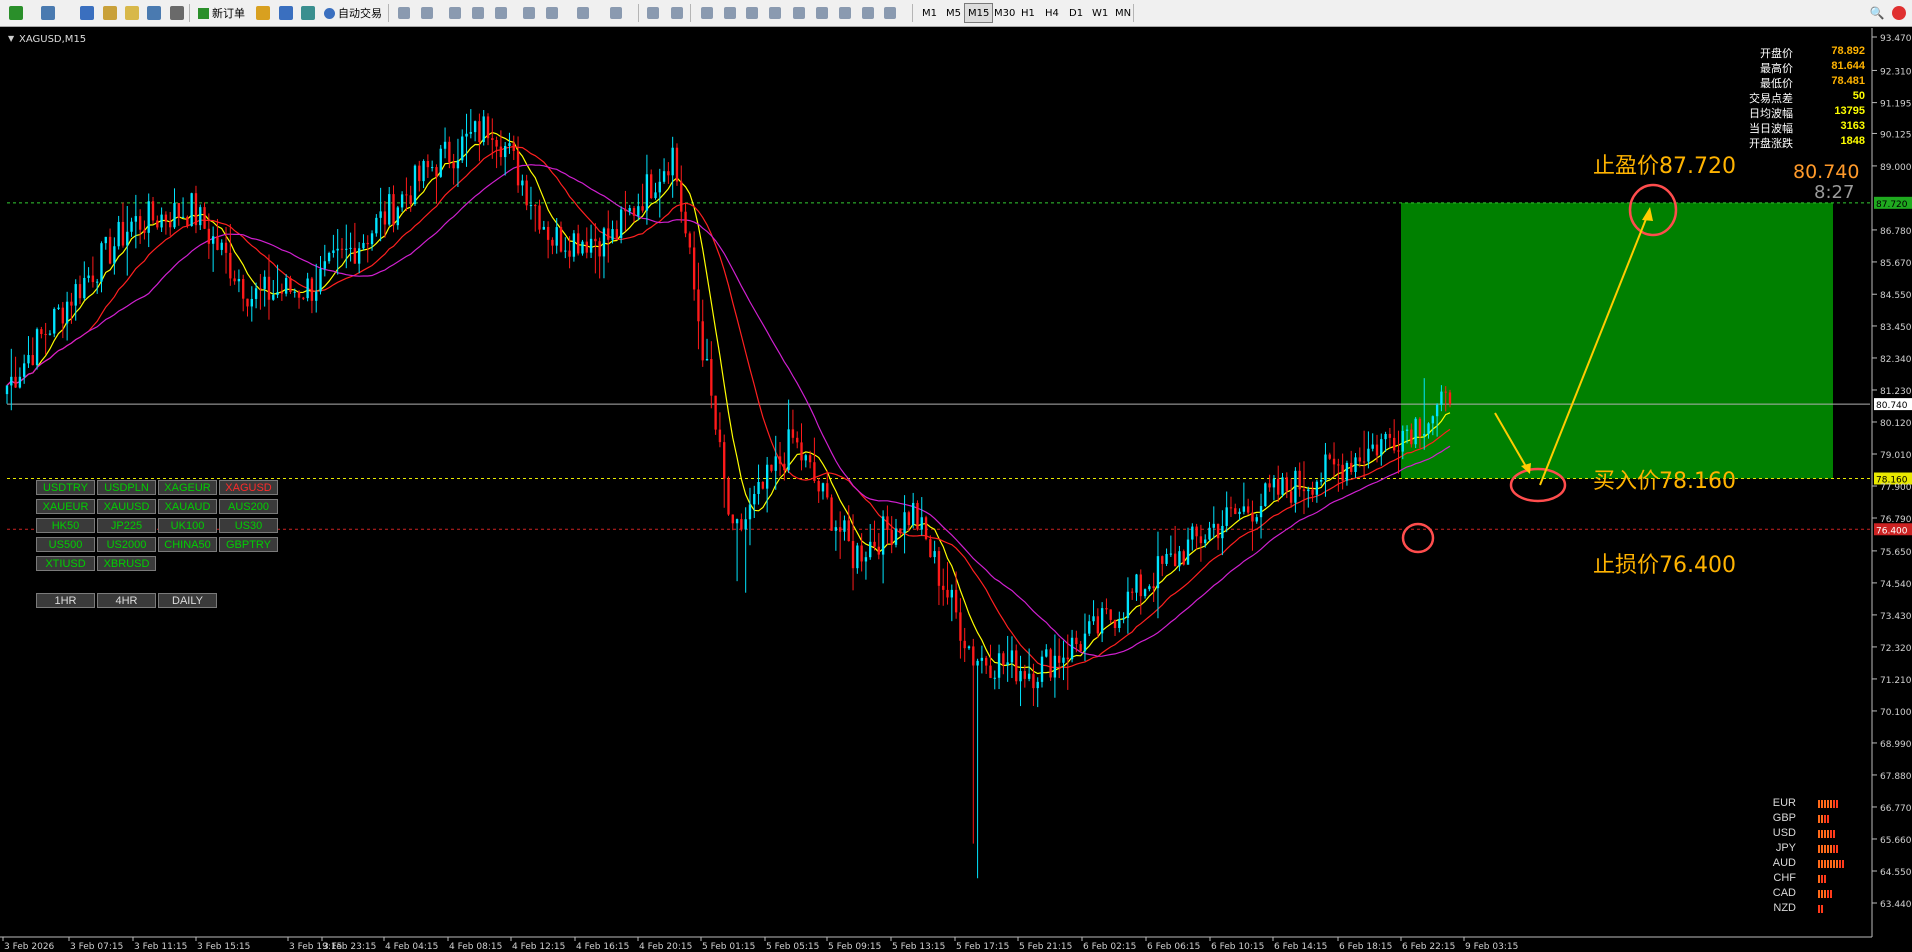  I want to click on timeframe-m5: M5, so click(953, 13).